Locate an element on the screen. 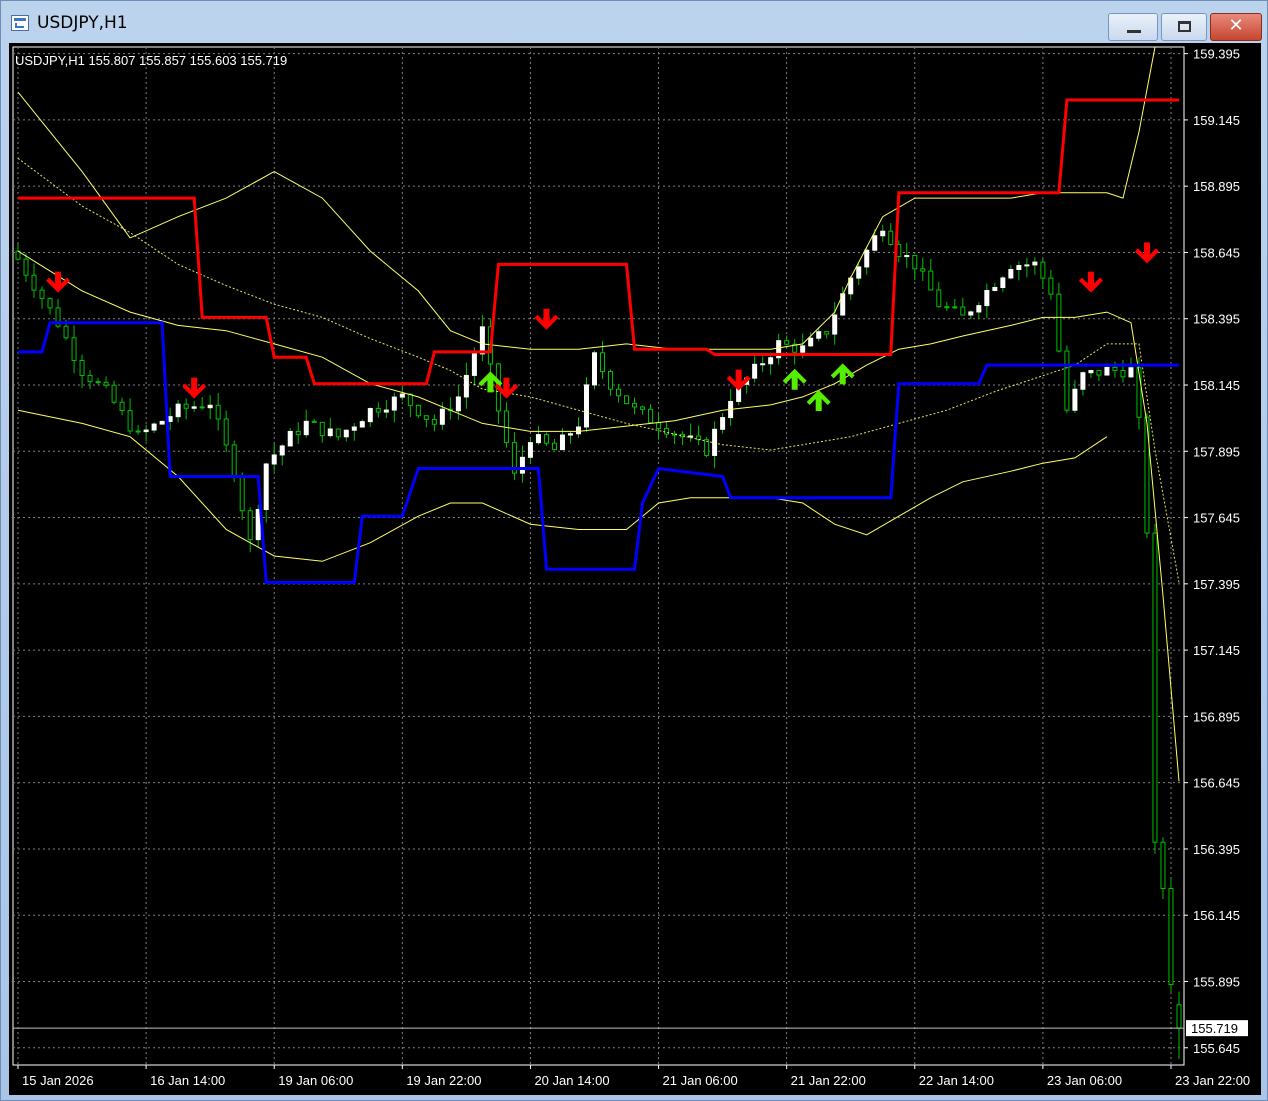  x-tick-label: 21 Jan 06:00 is located at coordinates (700, 1080).